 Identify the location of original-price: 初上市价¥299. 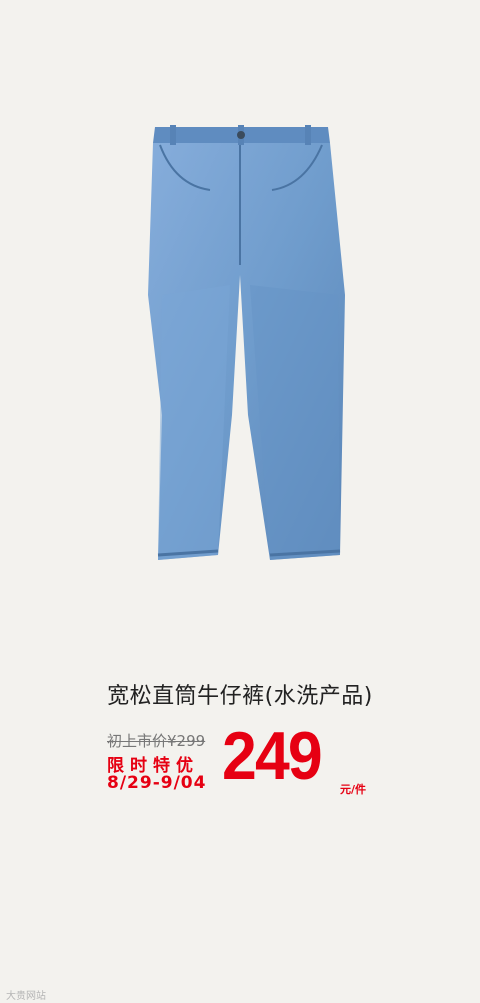
(156, 741).